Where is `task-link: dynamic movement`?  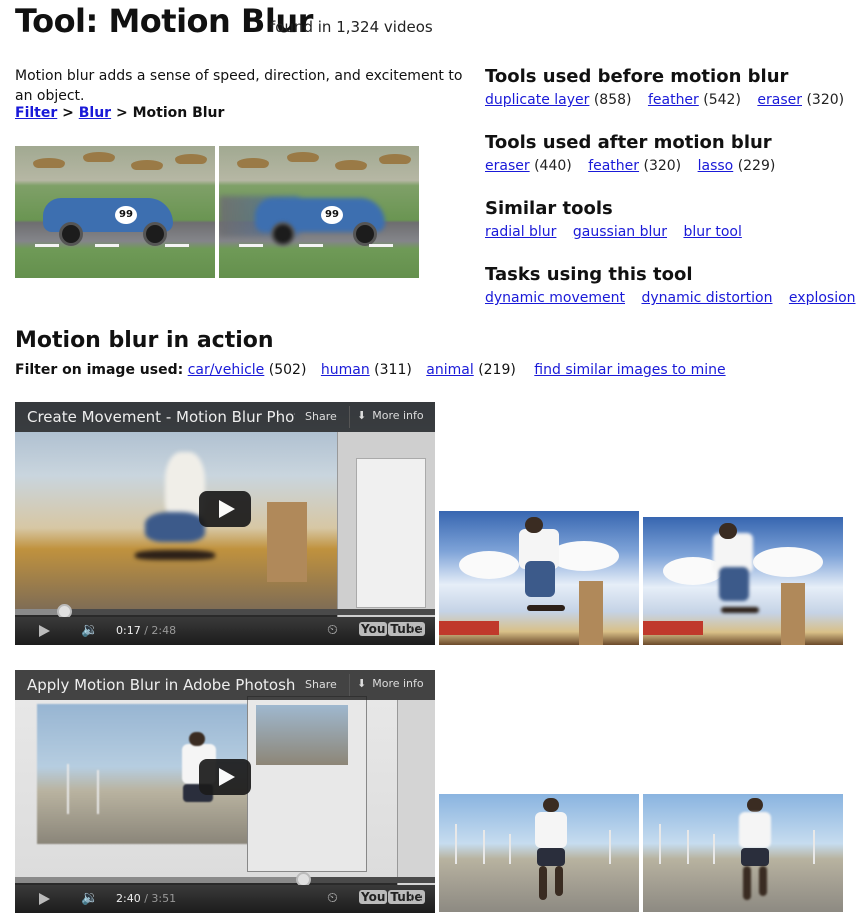 task-link: dynamic movement is located at coordinates (555, 298).